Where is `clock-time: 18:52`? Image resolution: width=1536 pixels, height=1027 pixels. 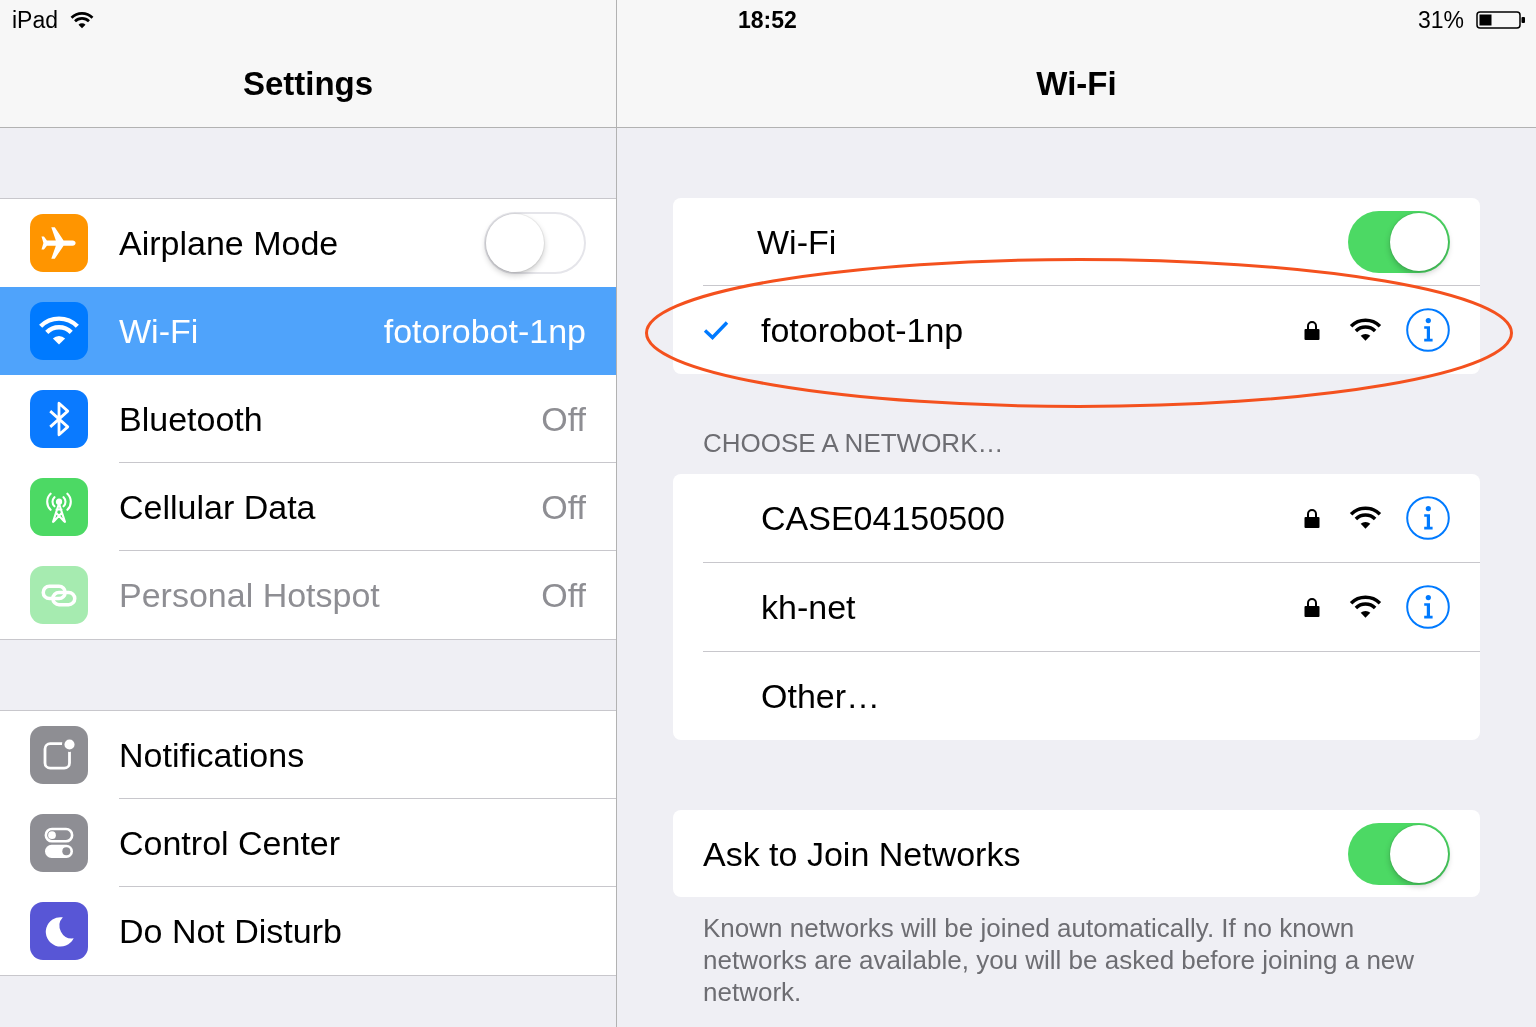
clock-time: 18:52 is located at coordinates (767, 20).